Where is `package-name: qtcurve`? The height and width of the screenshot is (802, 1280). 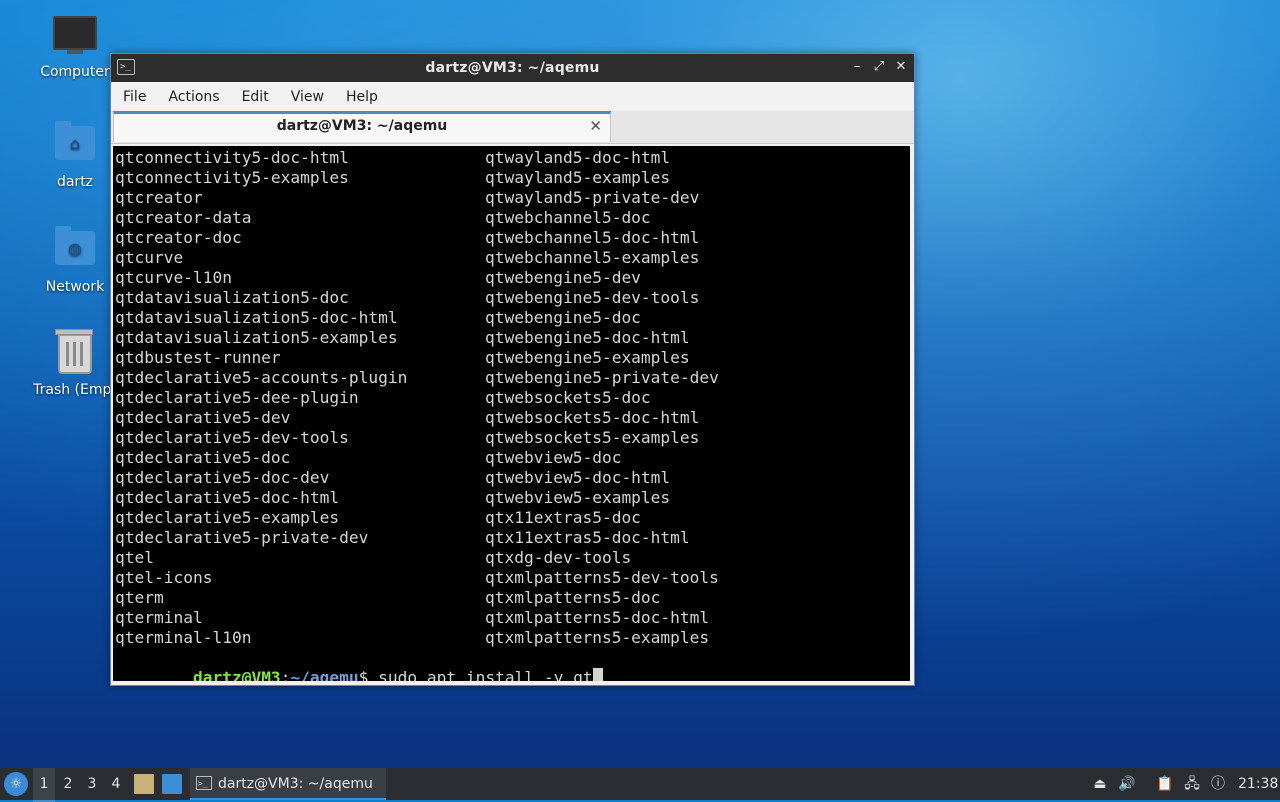 package-name: qtcurve is located at coordinates (149, 257).